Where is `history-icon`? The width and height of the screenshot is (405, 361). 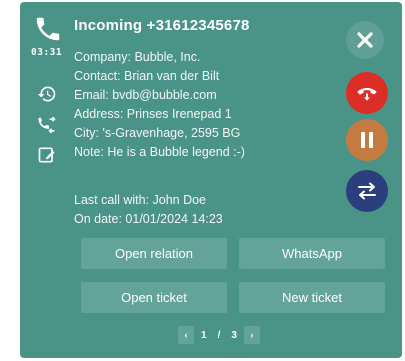
history-icon is located at coordinates (47, 94).